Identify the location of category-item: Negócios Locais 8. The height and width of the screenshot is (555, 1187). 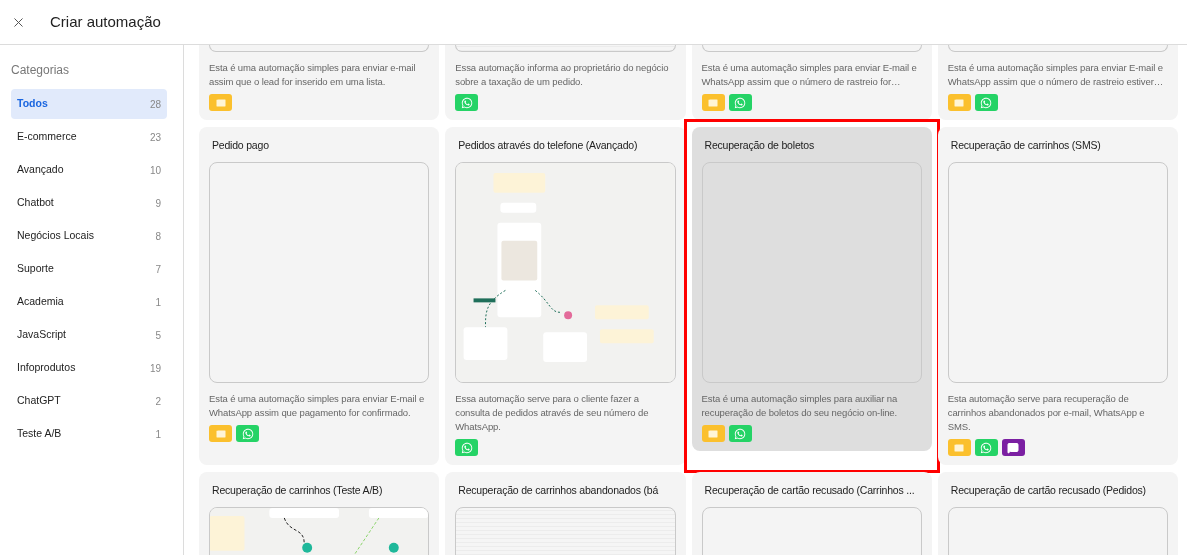
(89, 236).